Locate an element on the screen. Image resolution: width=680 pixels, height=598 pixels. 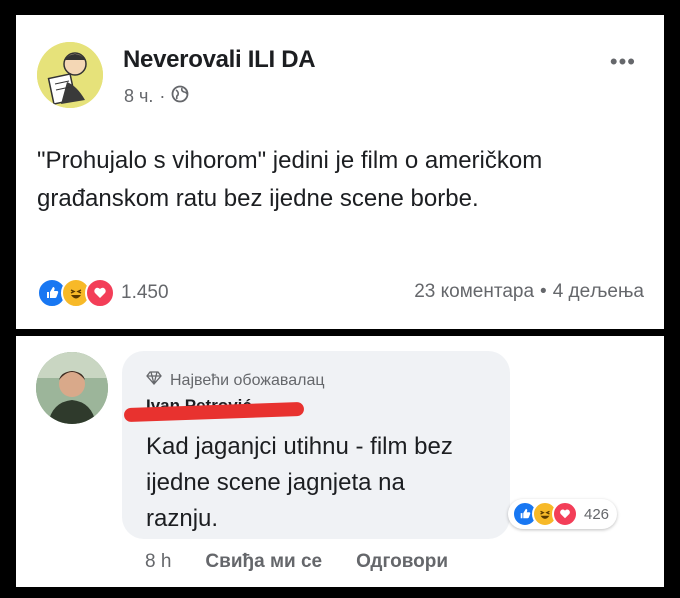
comment-reactions: 426 is located at coordinates (563, 514).